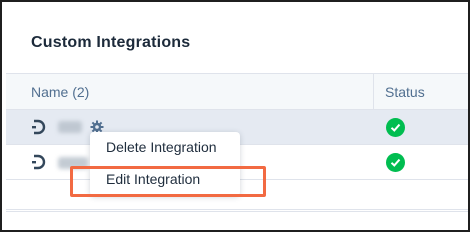 The height and width of the screenshot is (240, 470). Describe the element at coordinates (405, 92) in the screenshot. I see `status-column-header: Status` at that location.